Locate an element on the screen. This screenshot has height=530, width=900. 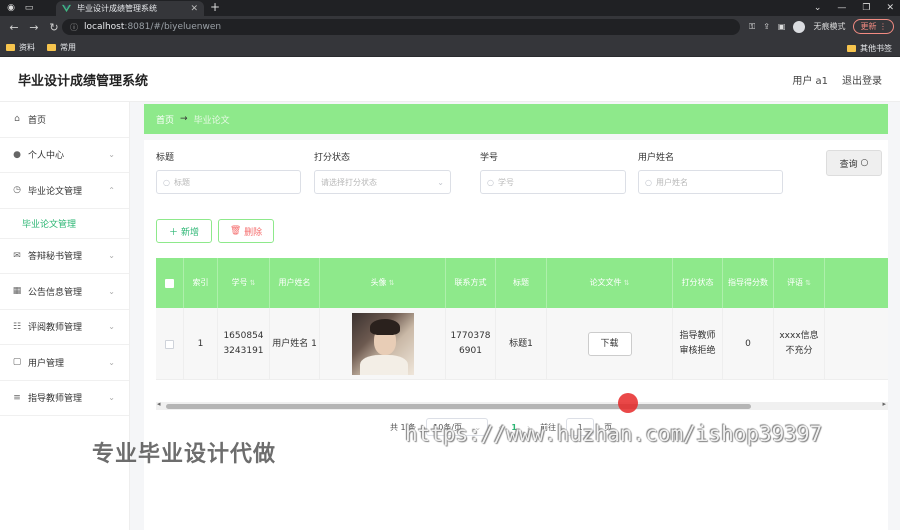
delete-label: 删除 is located at coordinates (253, 232).